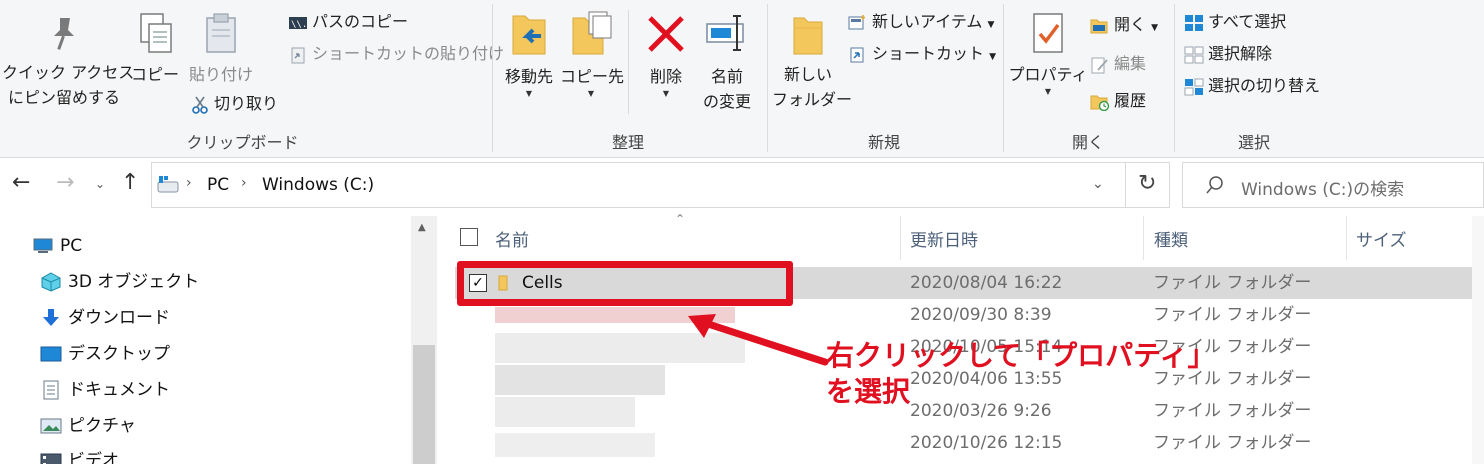  Describe the element at coordinates (218, 185) in the screenshot. I see `breadcrumb-pc: PC` at that location.